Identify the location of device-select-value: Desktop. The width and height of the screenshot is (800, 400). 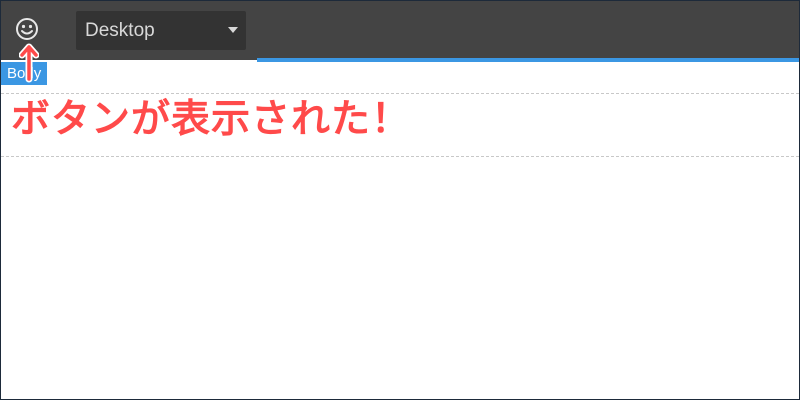
(120, 30).